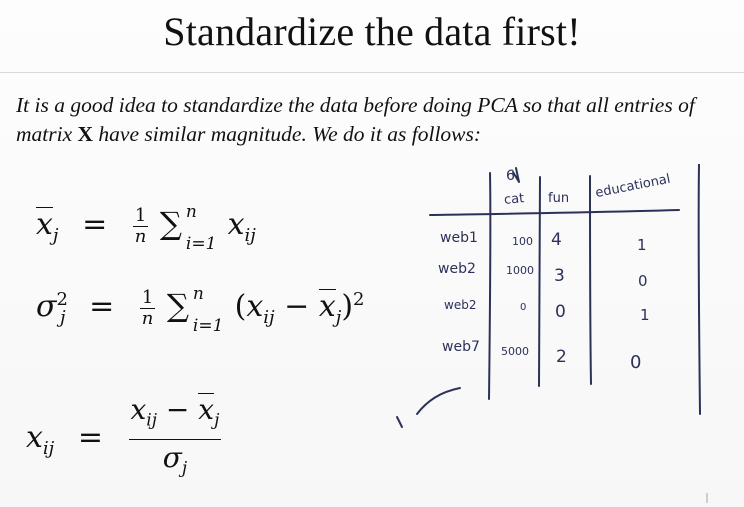  I want to click on right-border-line, so click(699, 289).